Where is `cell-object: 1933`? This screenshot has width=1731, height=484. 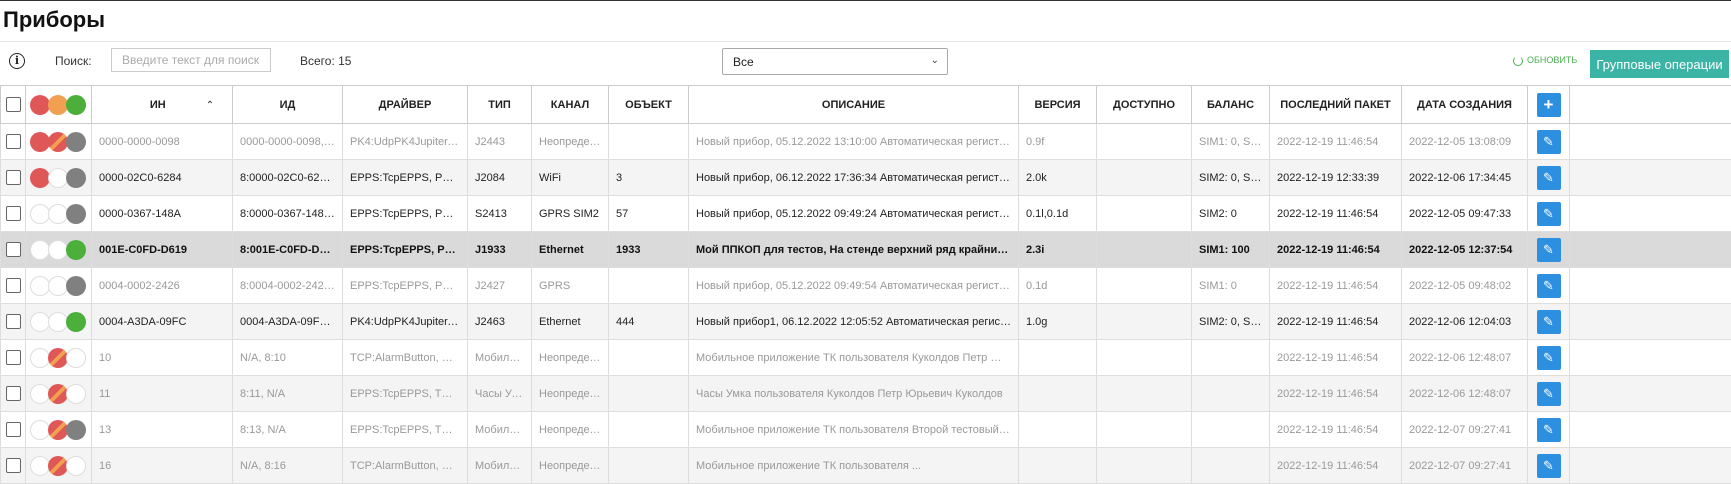
cell-object: 1933 is located at coordinates (649, 250).